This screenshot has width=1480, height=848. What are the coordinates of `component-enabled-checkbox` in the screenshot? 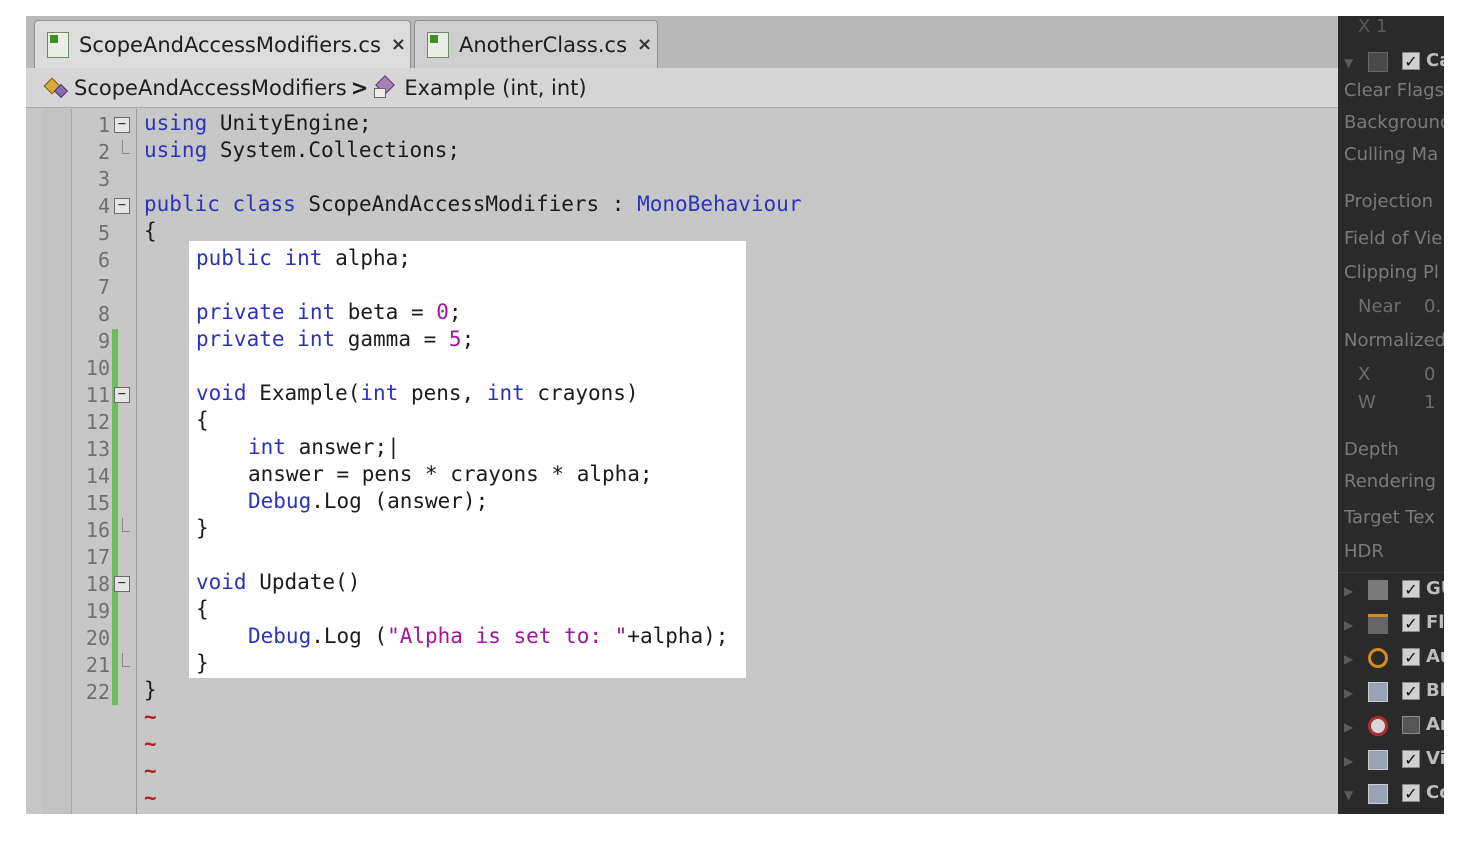 It's located at (1411, 725).